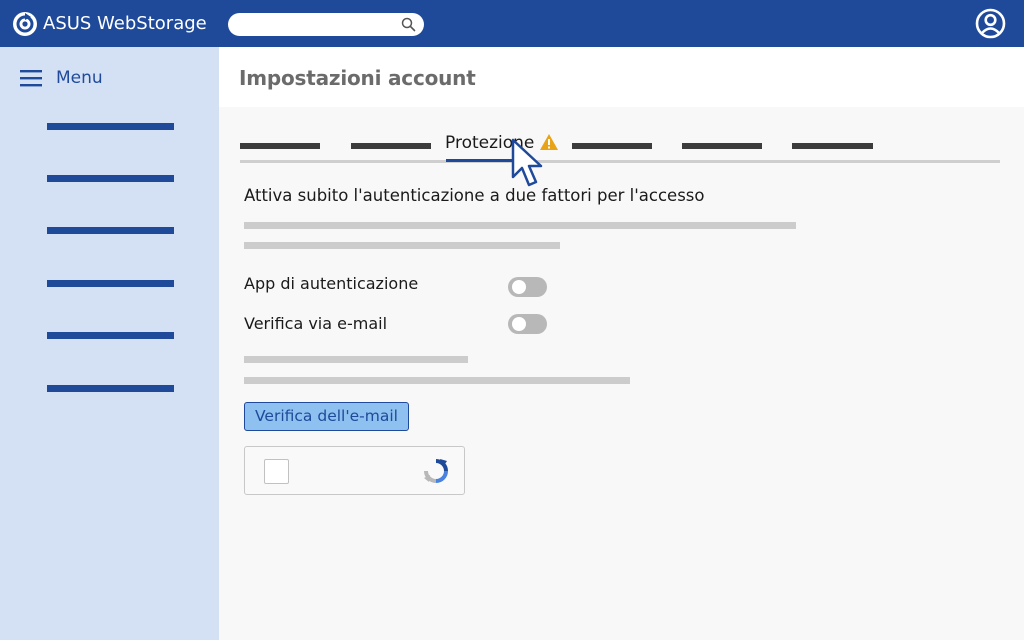 This screenshot has width=1024, height=640. Describe the element at coordinates (990, 23) in the screenshot. I see `user-avatar-icon` at that location.